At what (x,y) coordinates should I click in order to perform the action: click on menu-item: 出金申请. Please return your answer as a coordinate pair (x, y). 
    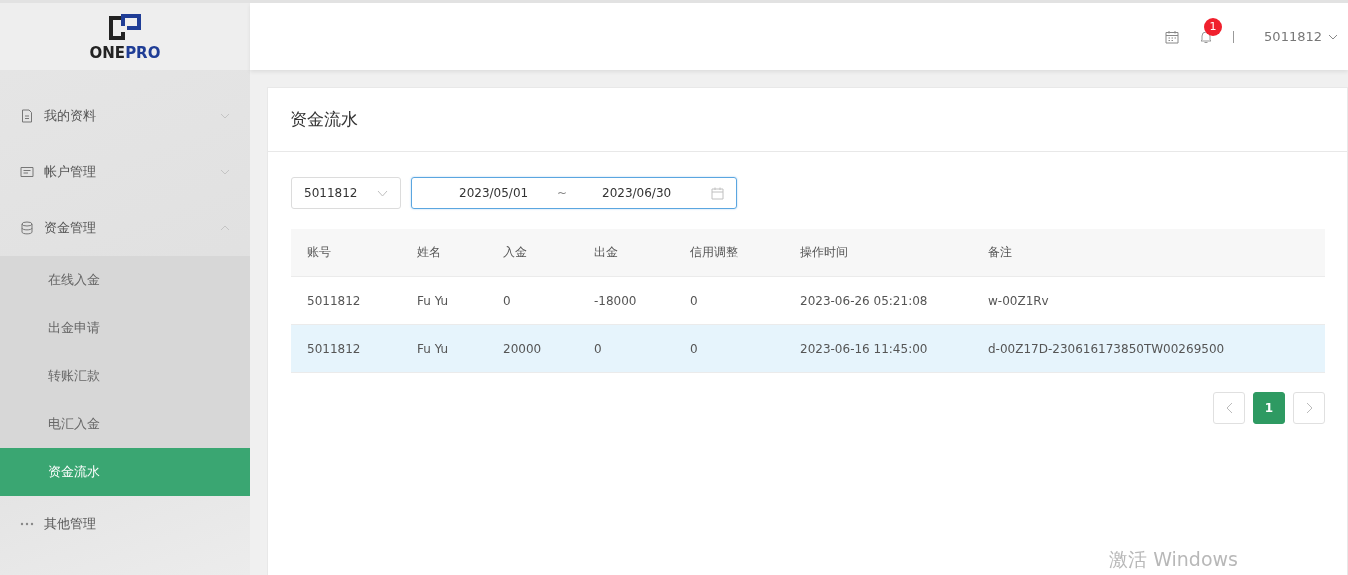
    Looking at the image, I should click on (125, 328).